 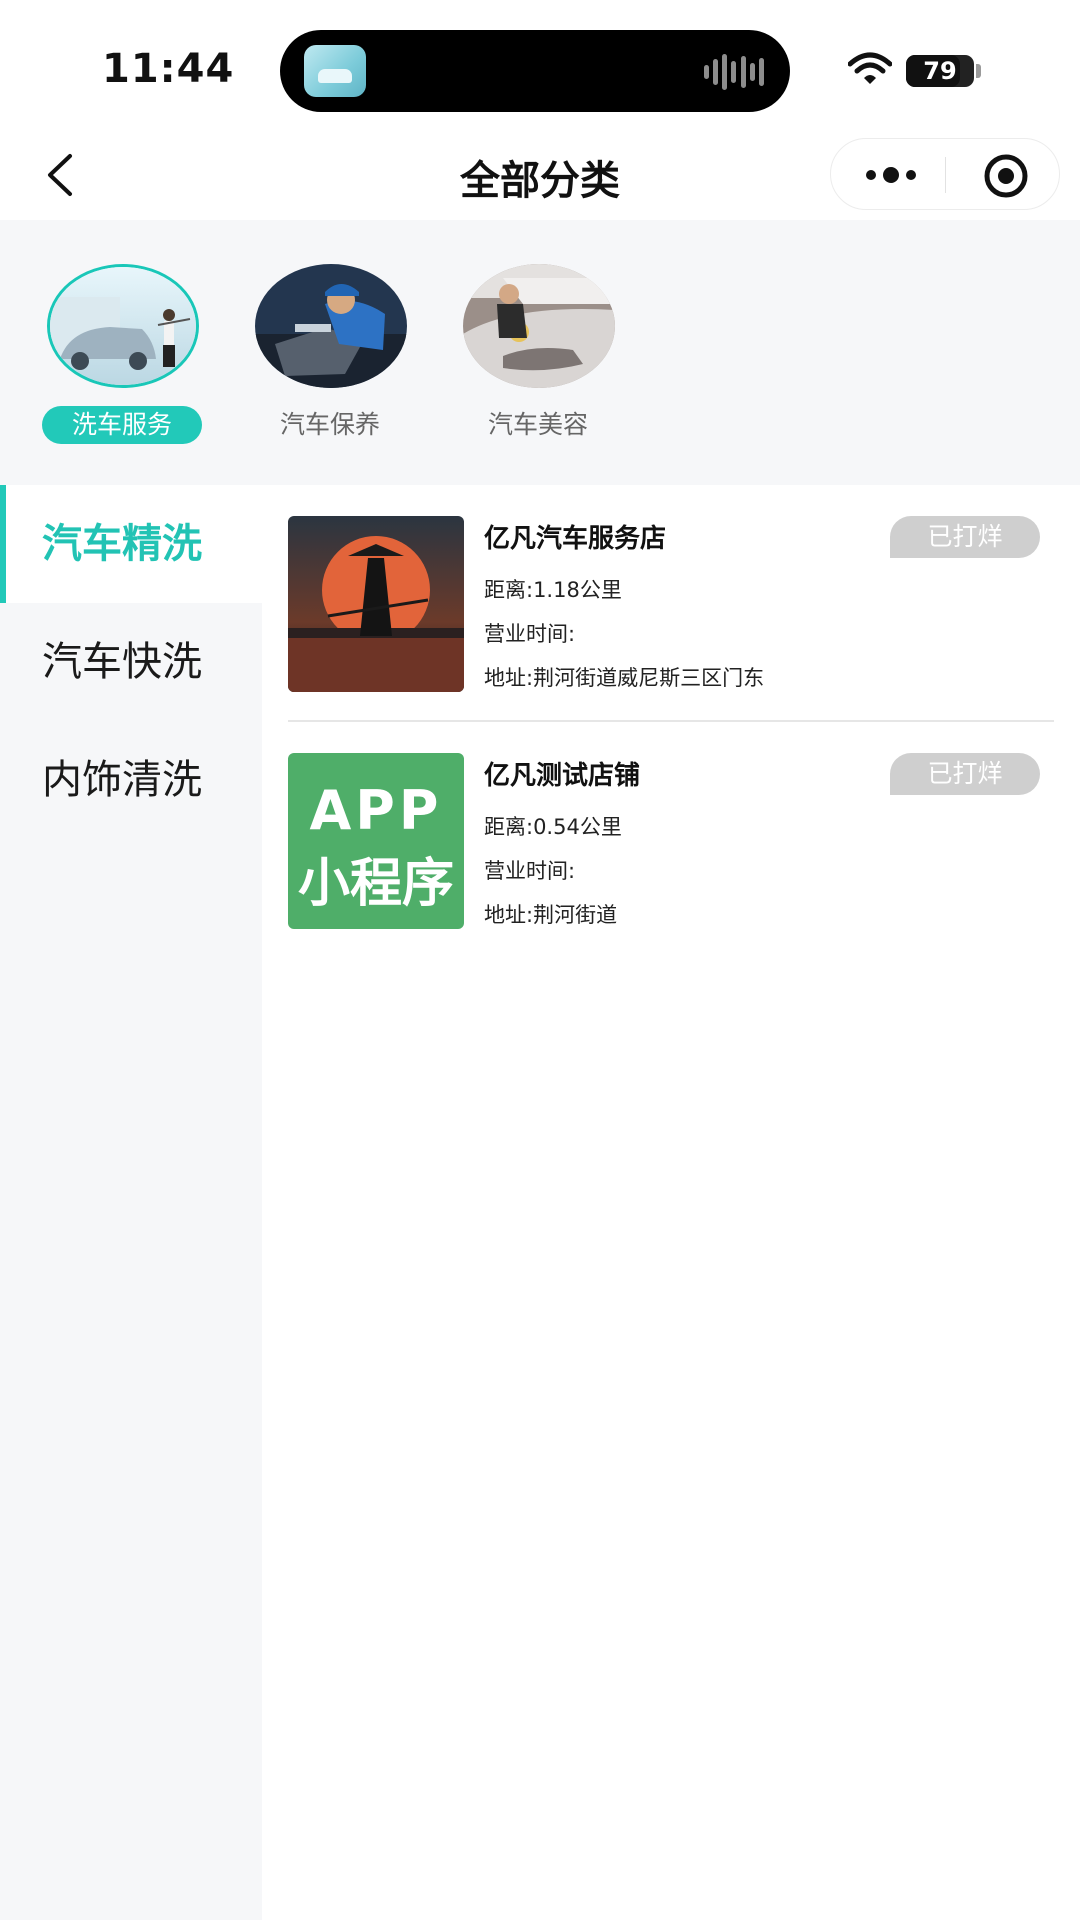 I want to click on store-distance: 距离:1.18公里, so click(x=553, y=590).